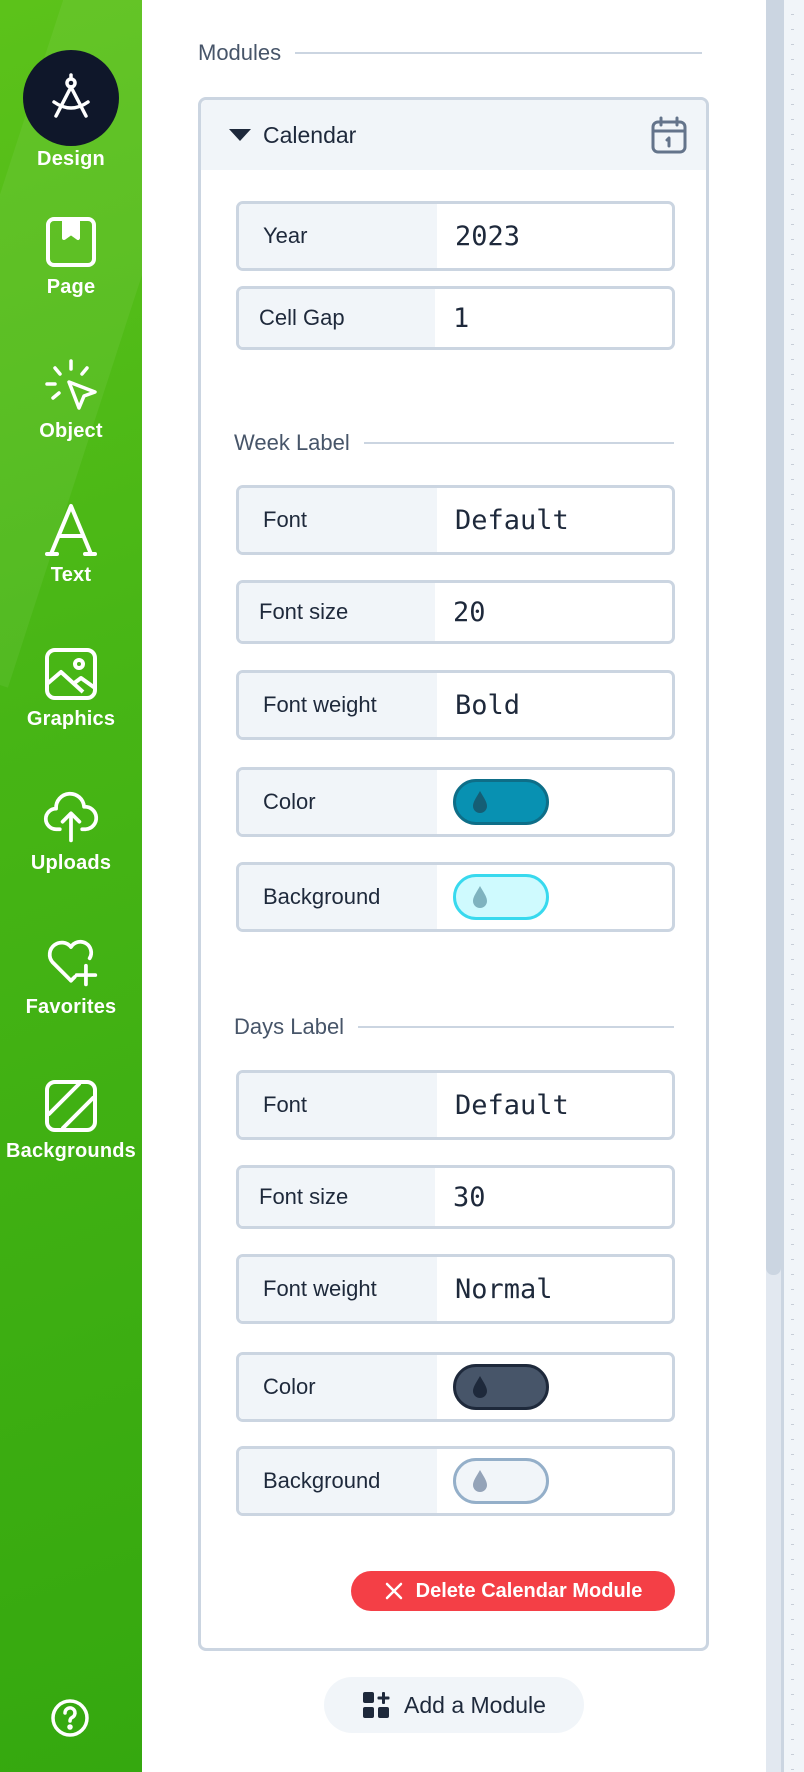 Image resolution: width=804 pixels, height=1772 pixels. I want to click on add-grid-icon, so click(376, 1705).